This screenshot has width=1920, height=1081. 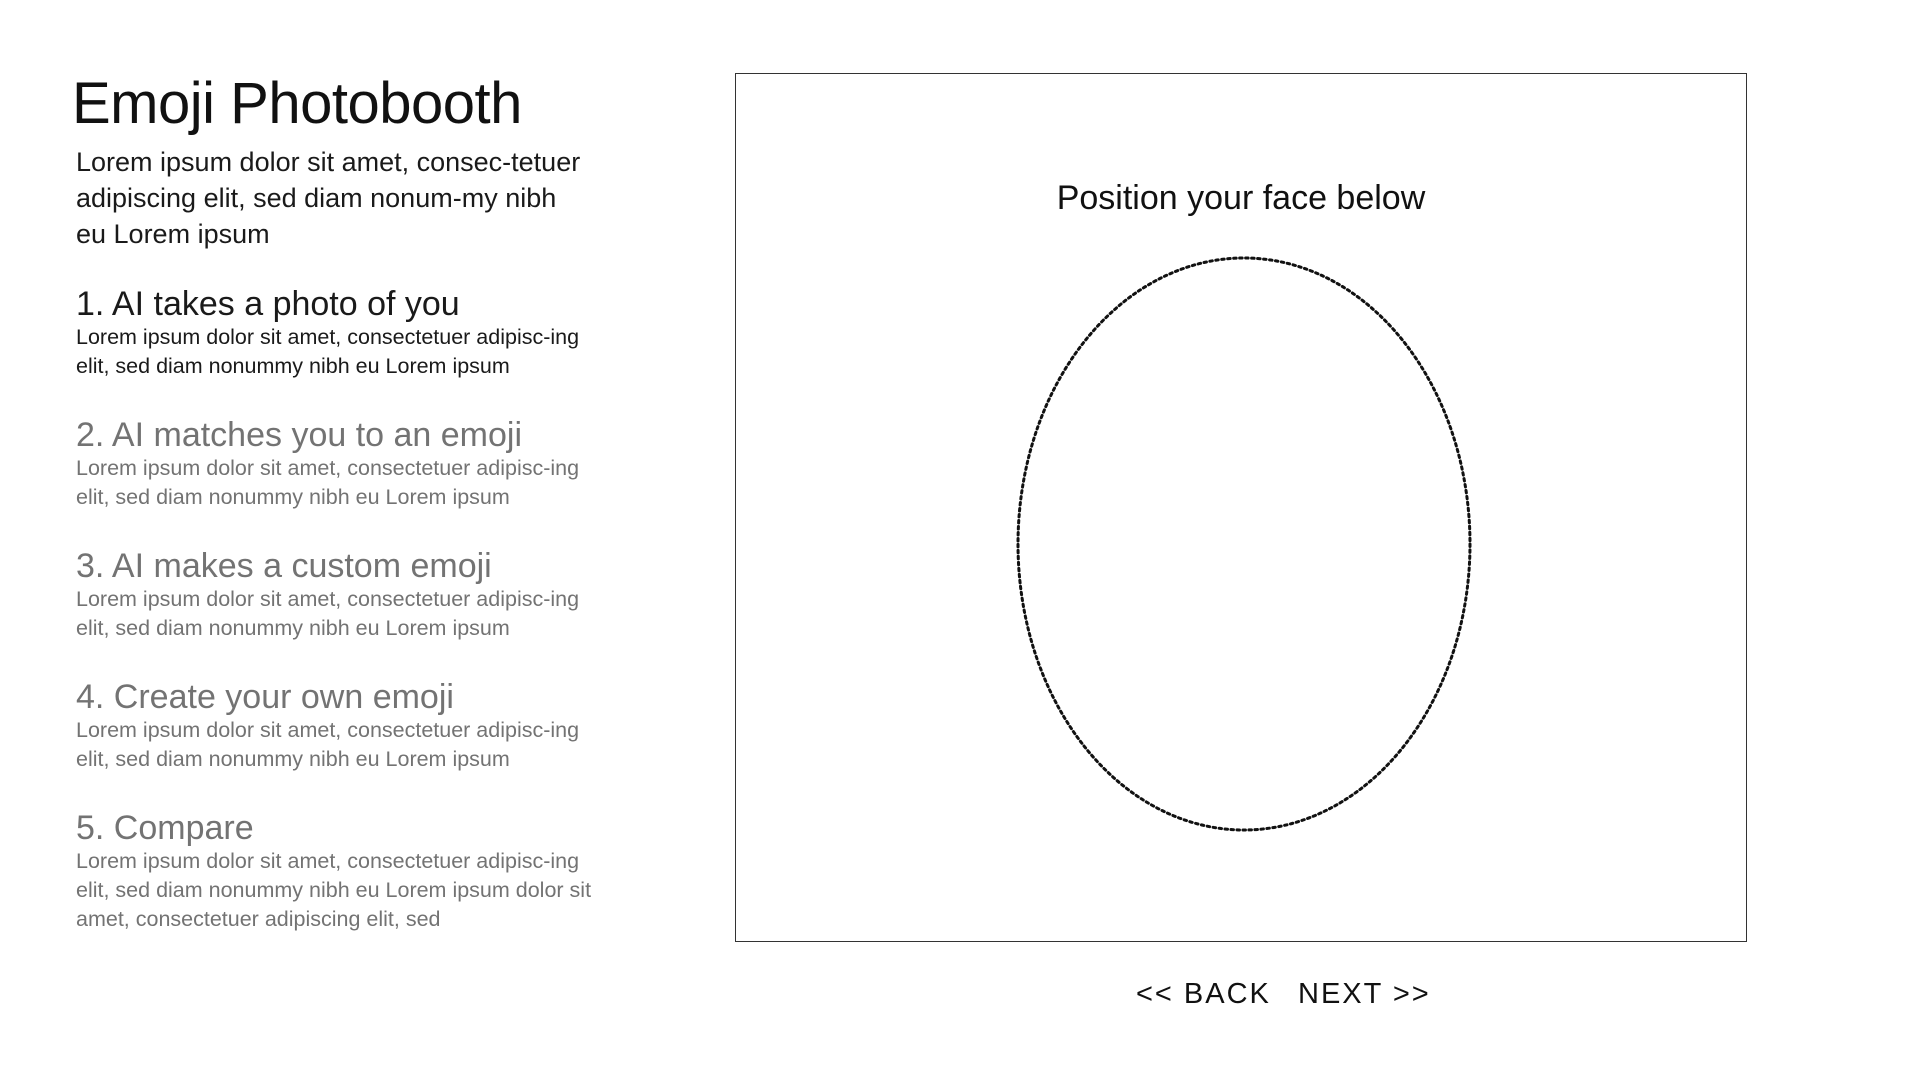 I want to click on face-position-prompt: Position your face below, so click(x=1241, y=198).